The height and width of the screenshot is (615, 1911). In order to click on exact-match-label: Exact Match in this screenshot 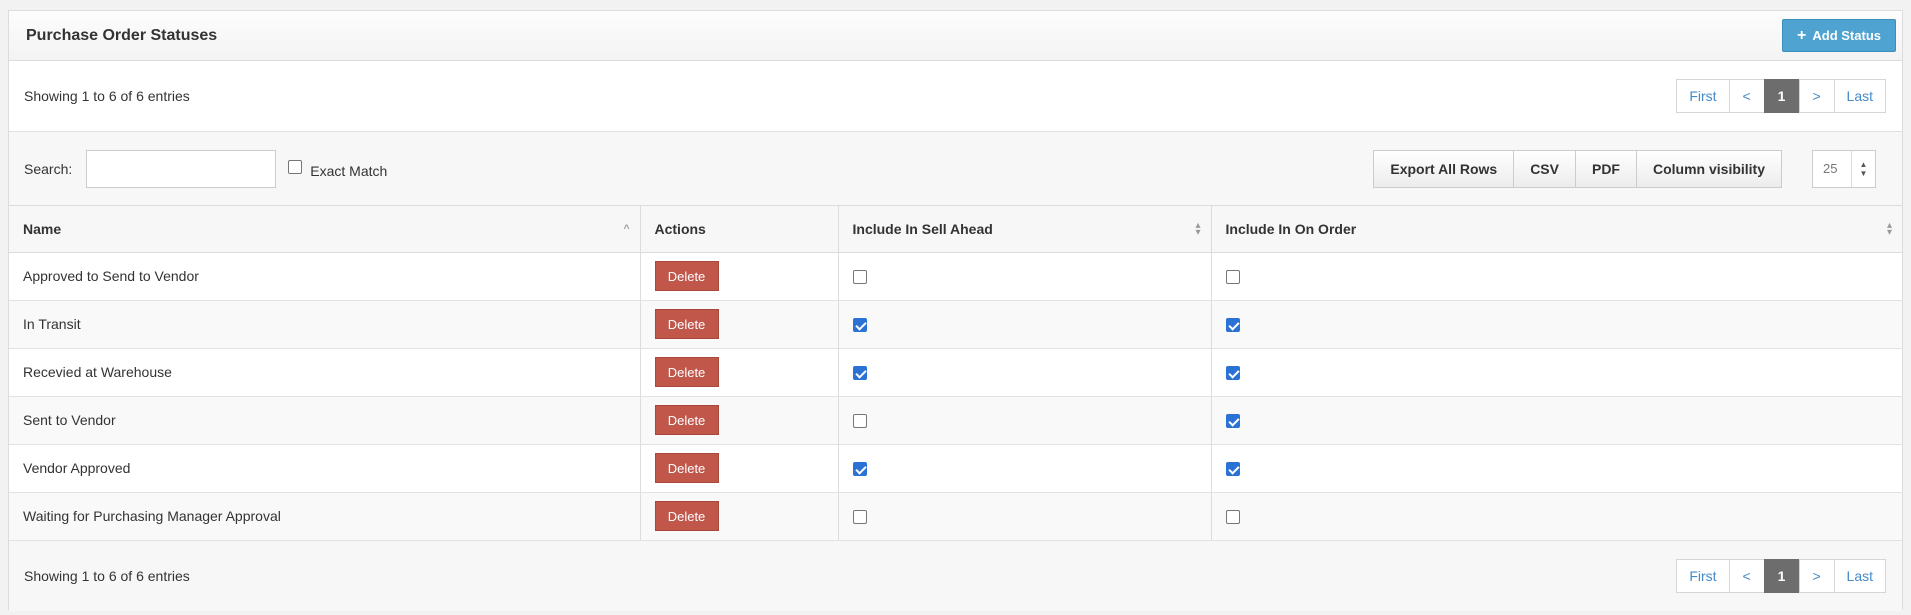, I will do `click(349, 170)`.